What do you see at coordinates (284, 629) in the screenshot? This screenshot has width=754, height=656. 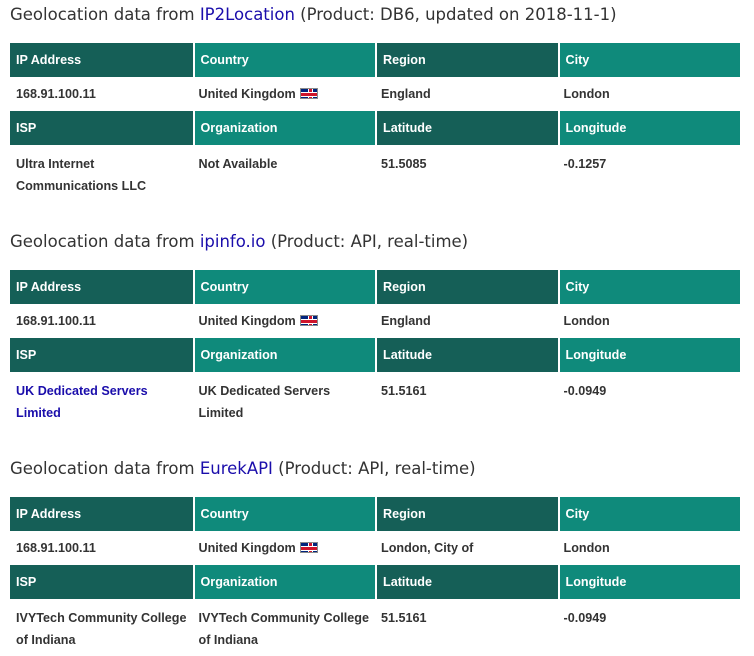 I see `organization-value: IVYTech Community College of Indiana` at bounding box center [284, 629].